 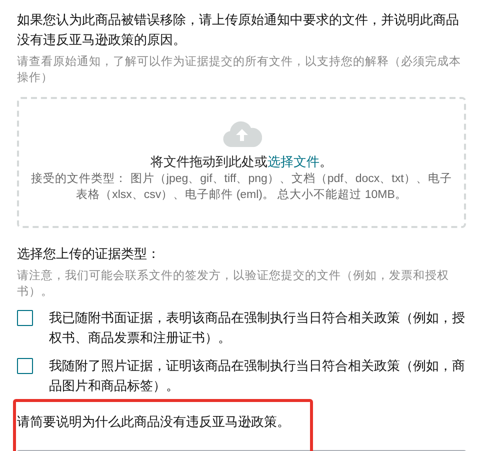 What do you see at coordinates (257, 328) in the screenshot?
I see `checkbox-label: 我已随附书面证据，表明该商品在强制执行当日符合相关政策（例如，授权书、商品发票和注册证书）。` at bounding box center [257, 328].